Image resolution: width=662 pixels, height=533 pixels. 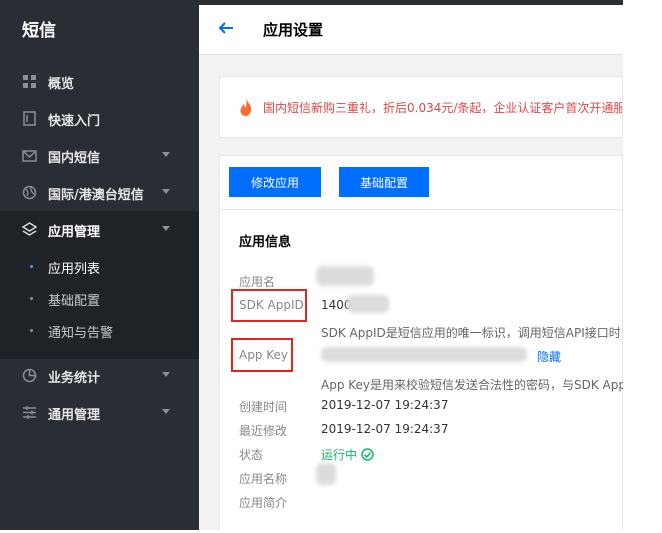 I want to click on sidebar-item-general: 通用管理, so click(x=99, y=412).